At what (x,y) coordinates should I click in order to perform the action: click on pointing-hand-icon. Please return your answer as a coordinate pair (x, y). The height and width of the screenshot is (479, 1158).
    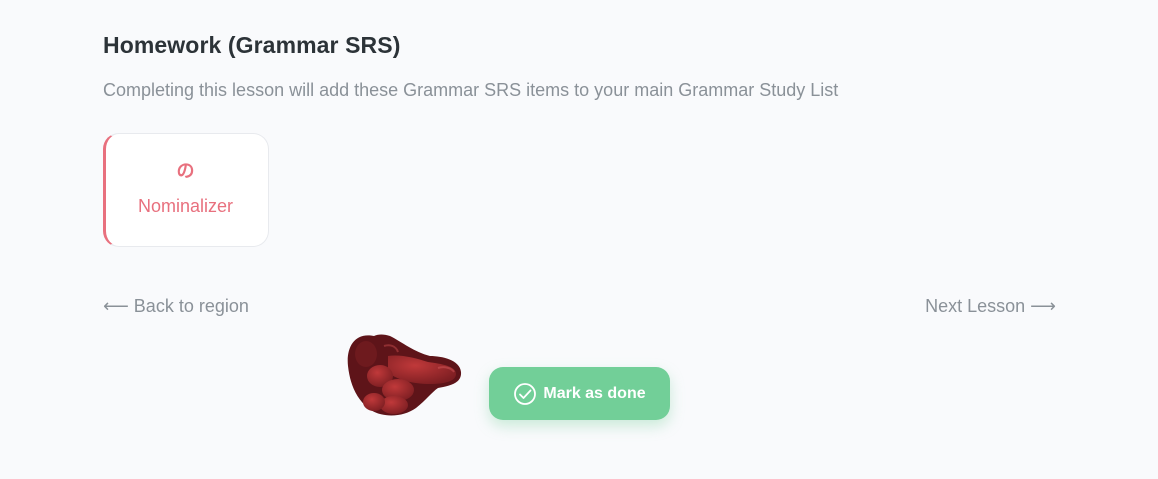
    Looking at the image, I should click on (404, 375).